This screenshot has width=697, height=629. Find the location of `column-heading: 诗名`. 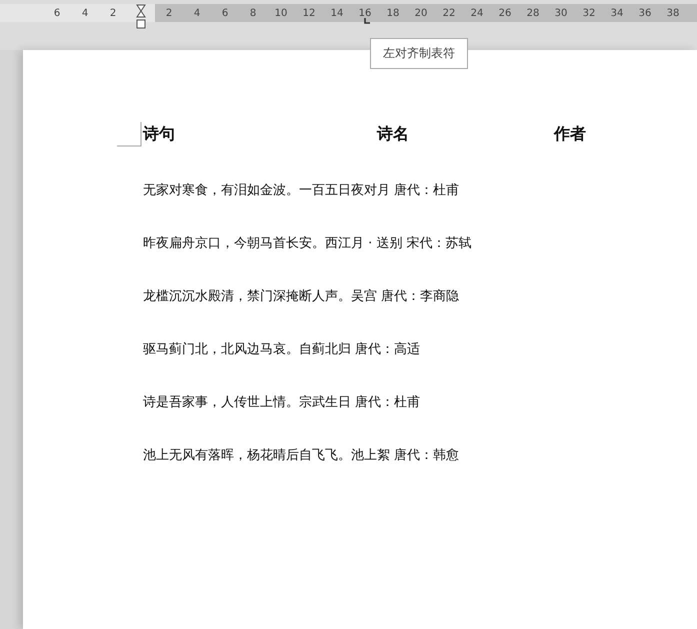

column-heading: 诗名 is located at coordinates (393, 134).